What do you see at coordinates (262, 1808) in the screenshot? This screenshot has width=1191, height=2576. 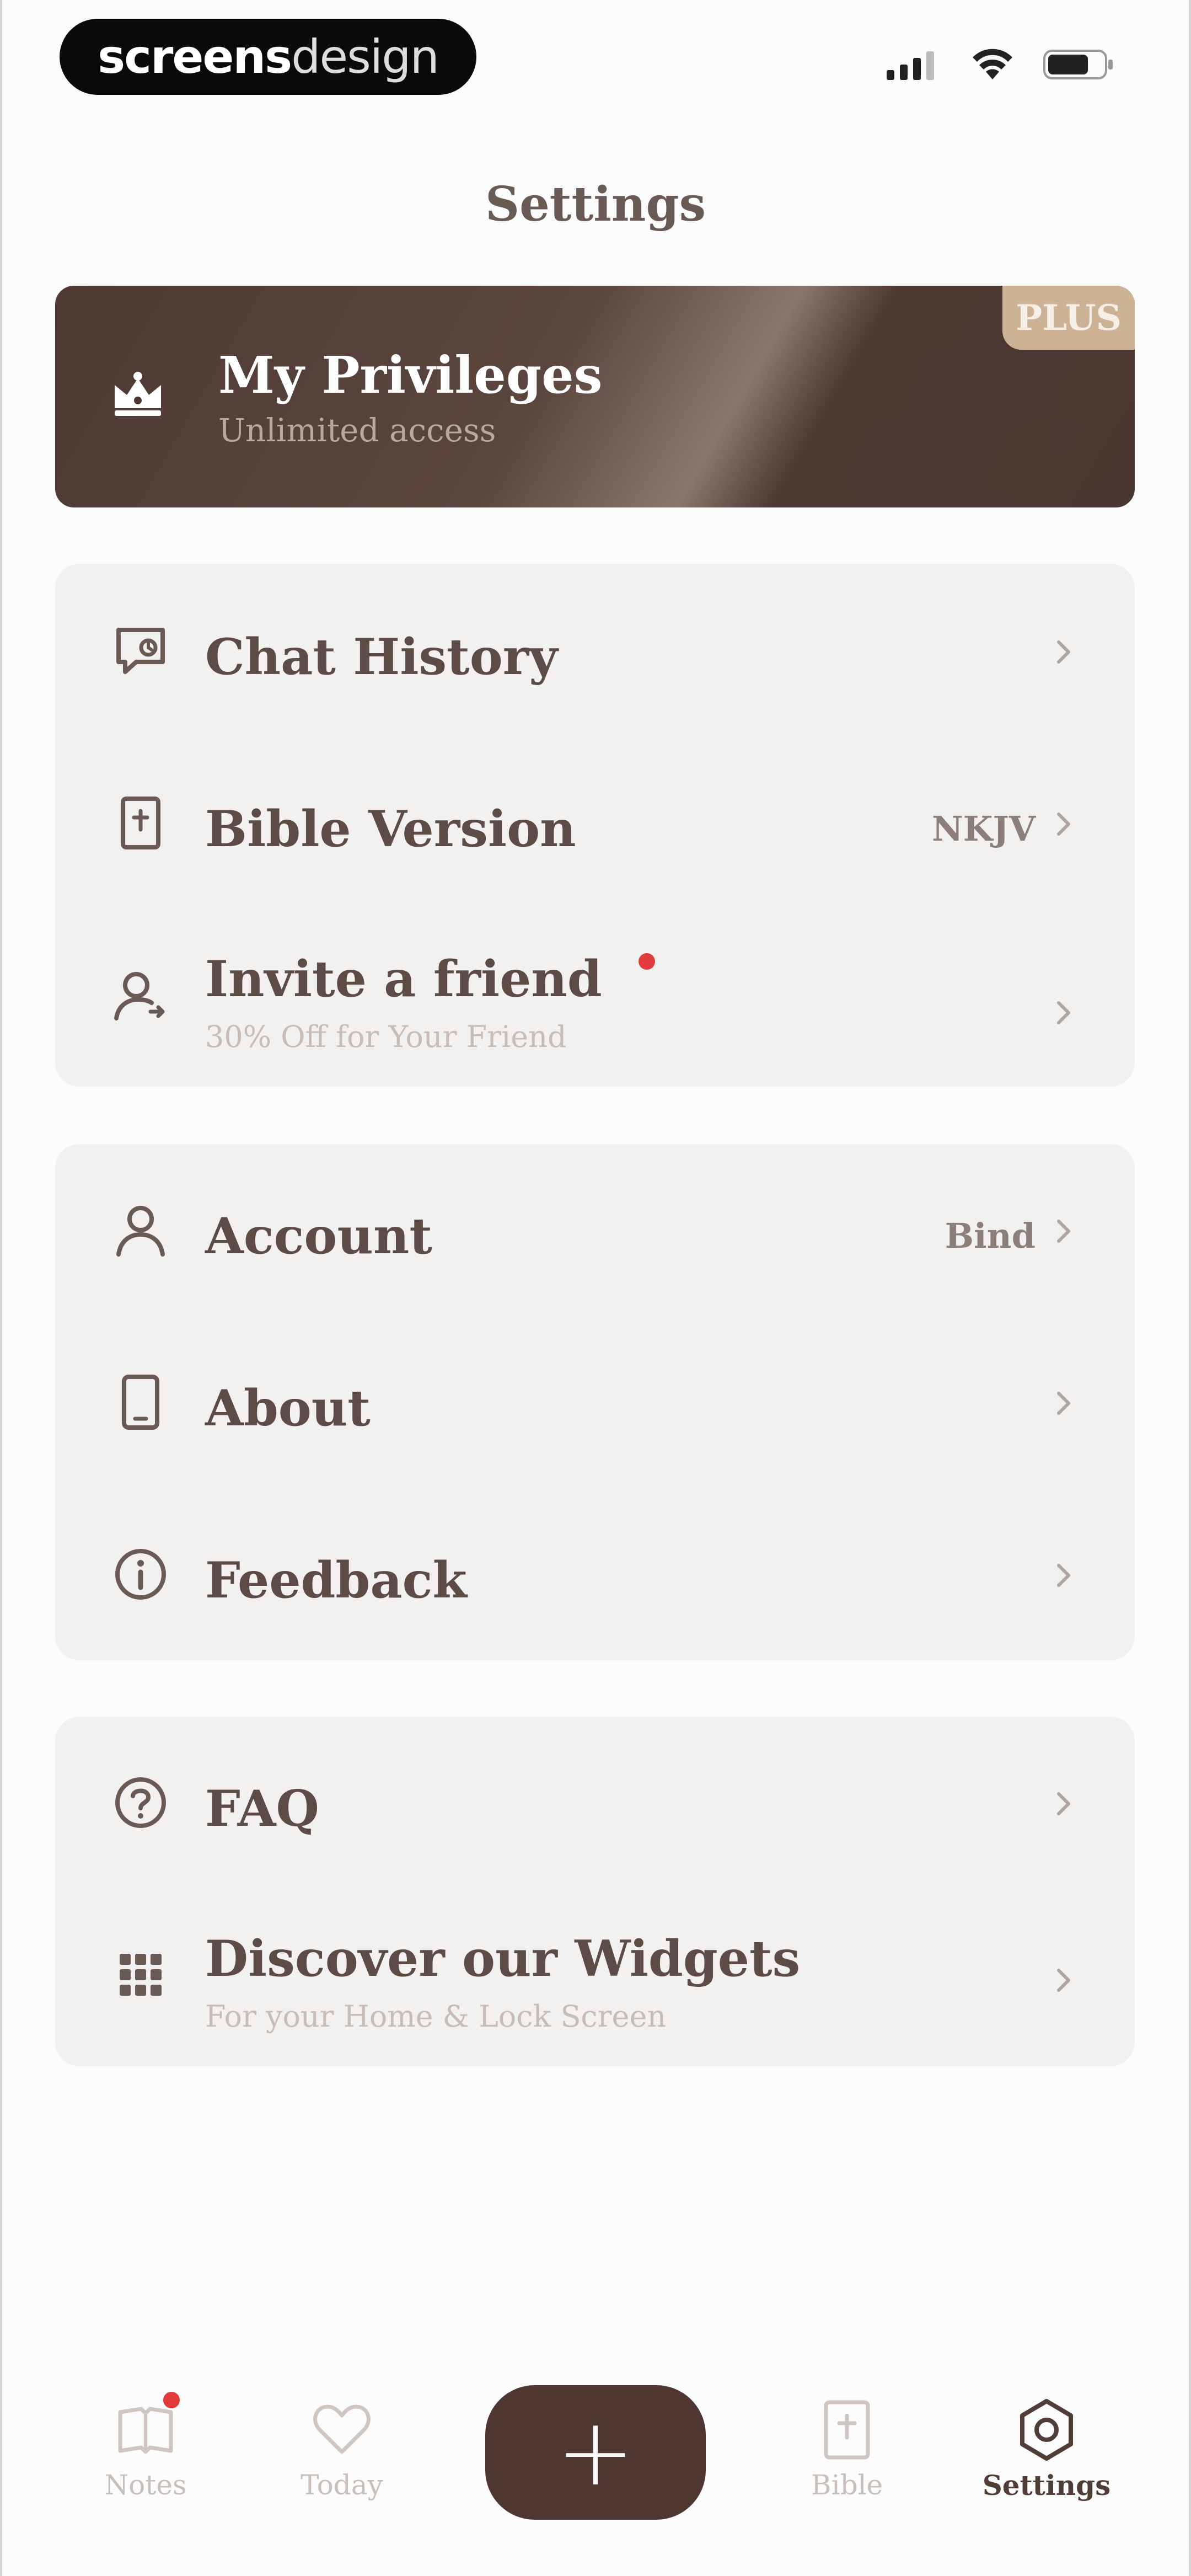 I see `row-label: FAQ` at bounding box center [262, 1808].